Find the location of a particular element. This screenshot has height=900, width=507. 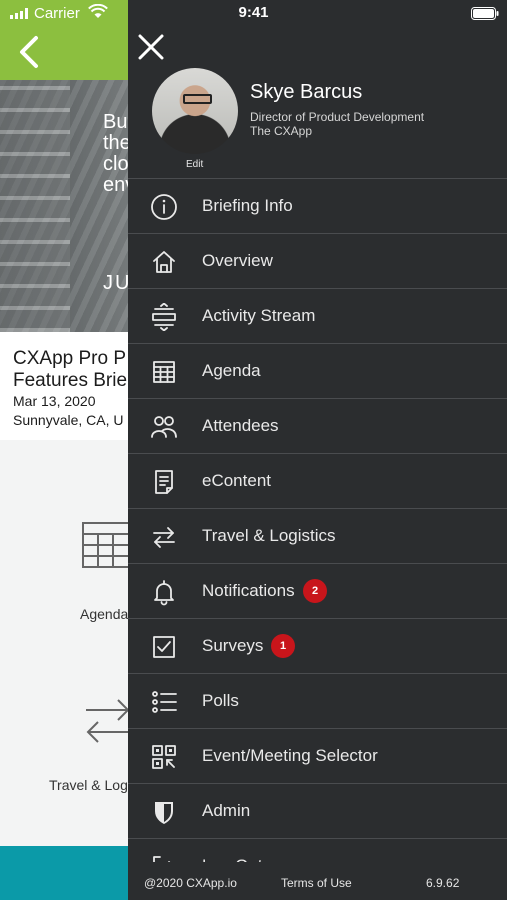

menu-item-admin: Admin is located at coordinates (317, 811).